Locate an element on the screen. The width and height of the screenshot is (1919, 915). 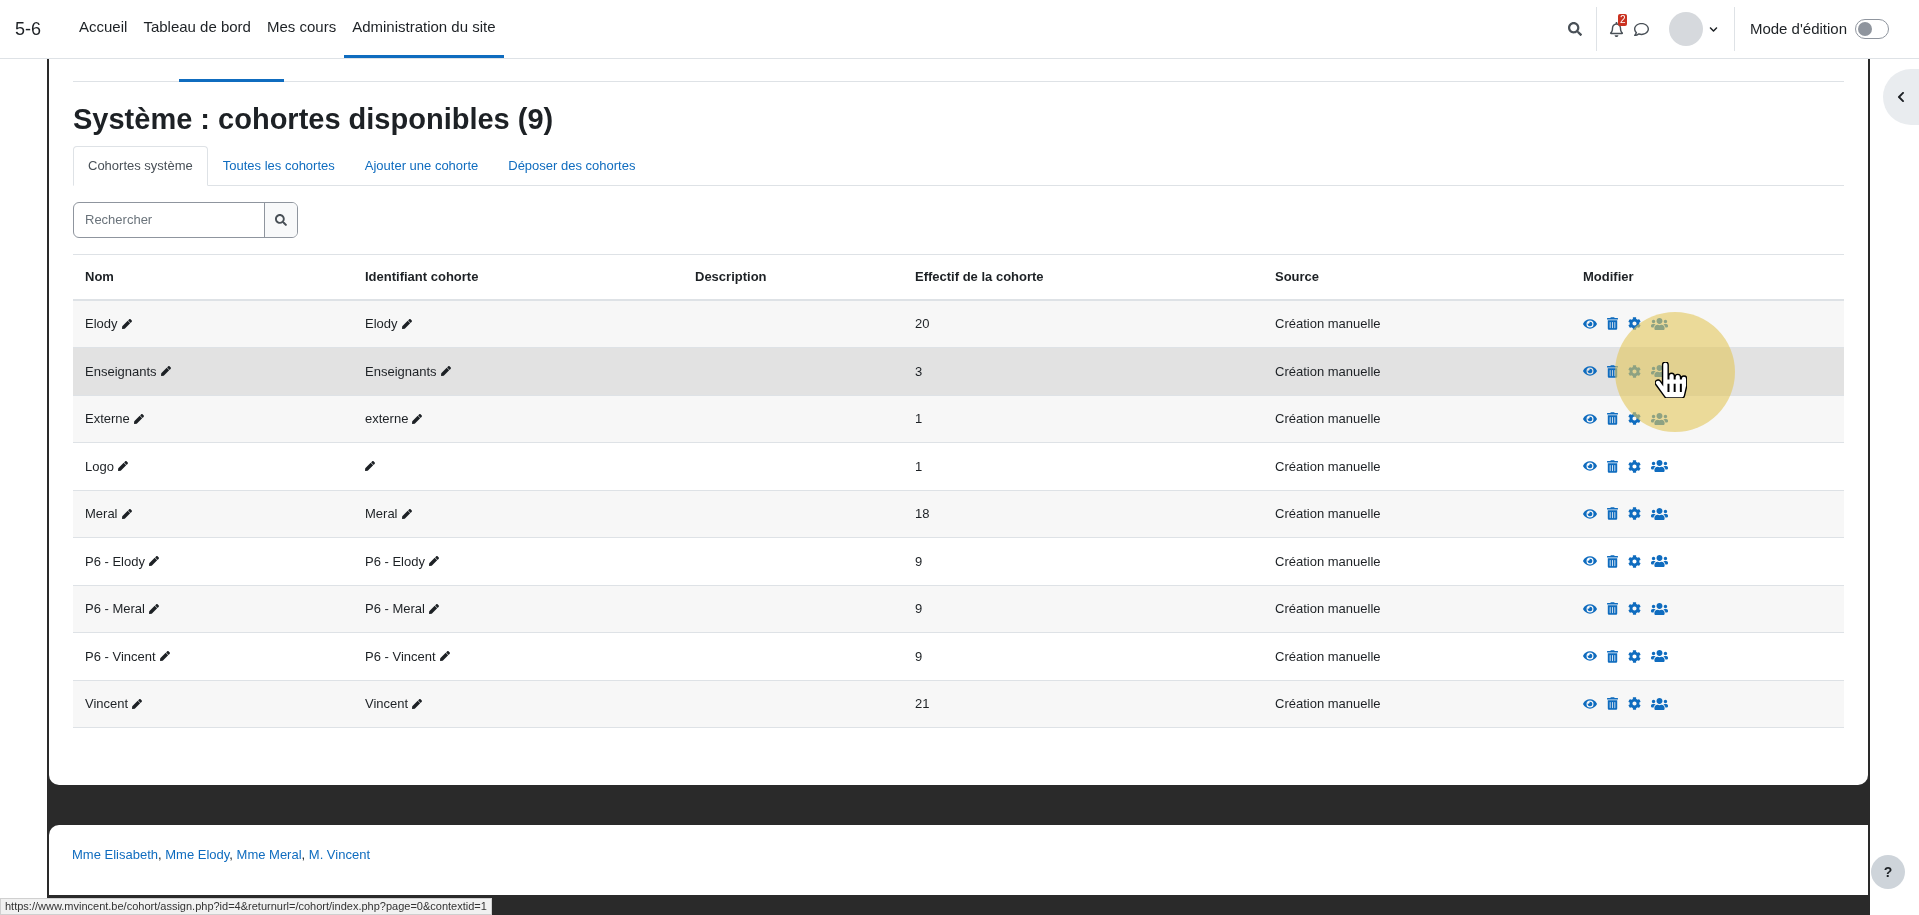
site-name: 5-6 is located at coordinates (28, 29).